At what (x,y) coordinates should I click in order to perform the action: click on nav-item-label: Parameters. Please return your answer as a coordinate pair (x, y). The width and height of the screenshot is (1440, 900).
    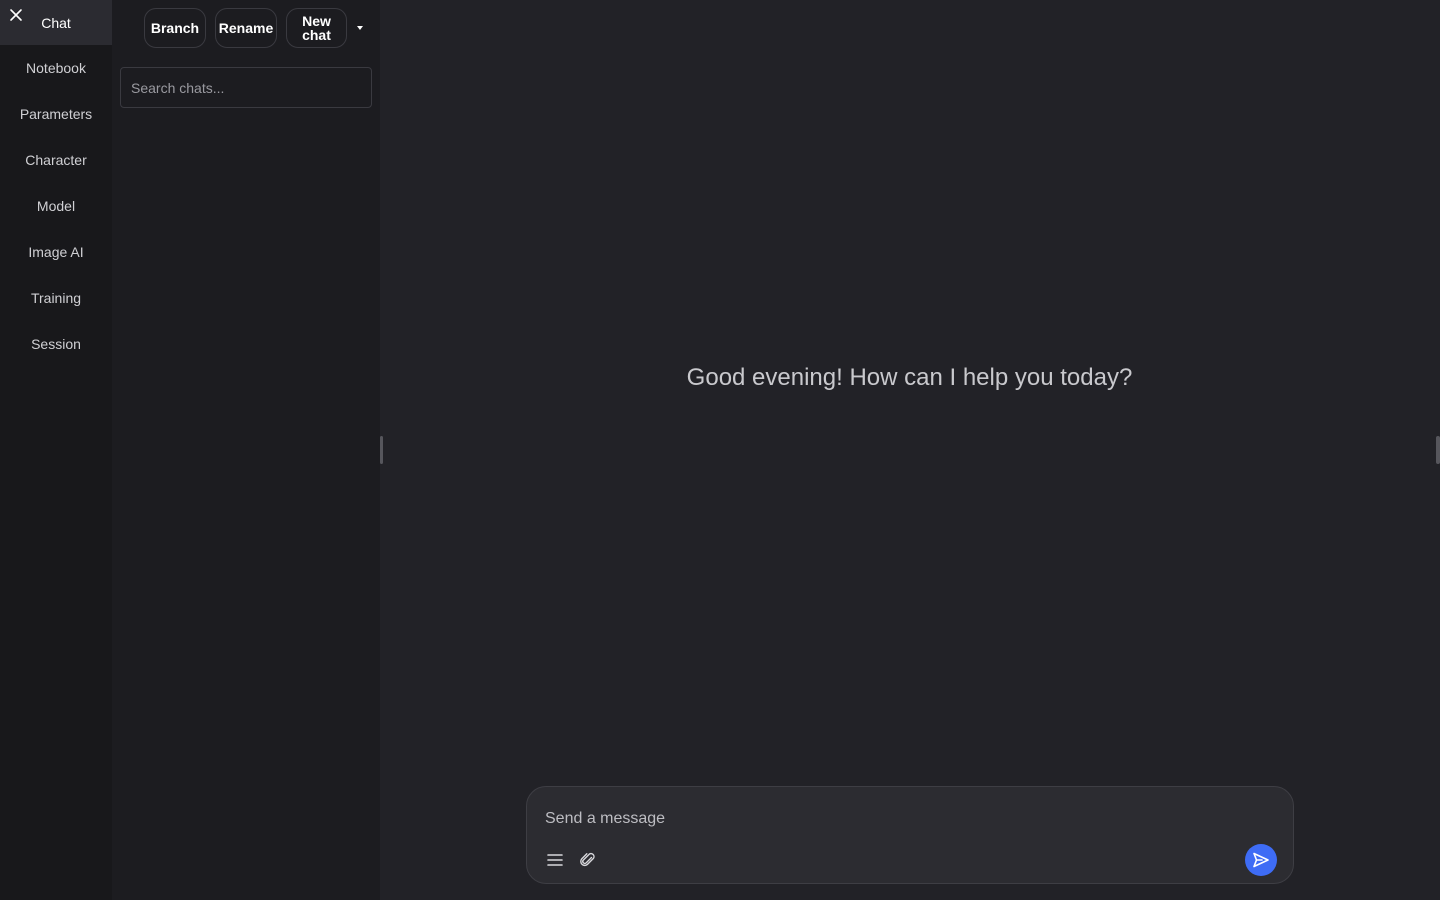
    Looking at the image, I should click on (56, 114).